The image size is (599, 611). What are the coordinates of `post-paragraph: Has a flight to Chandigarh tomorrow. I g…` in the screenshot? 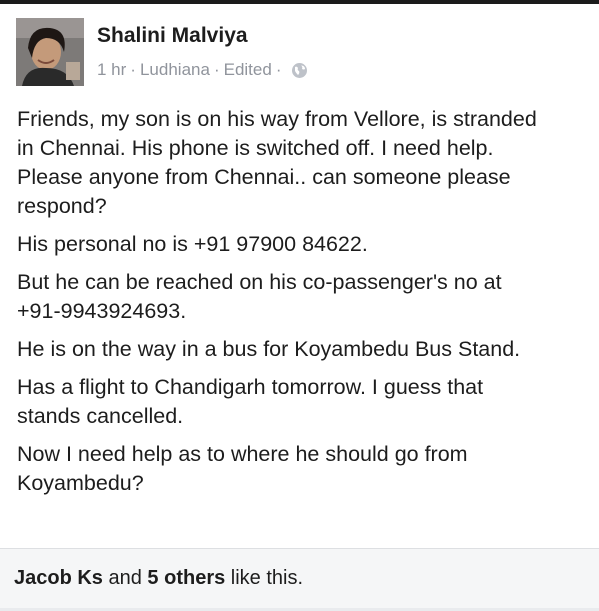 It's located at (250, 401).